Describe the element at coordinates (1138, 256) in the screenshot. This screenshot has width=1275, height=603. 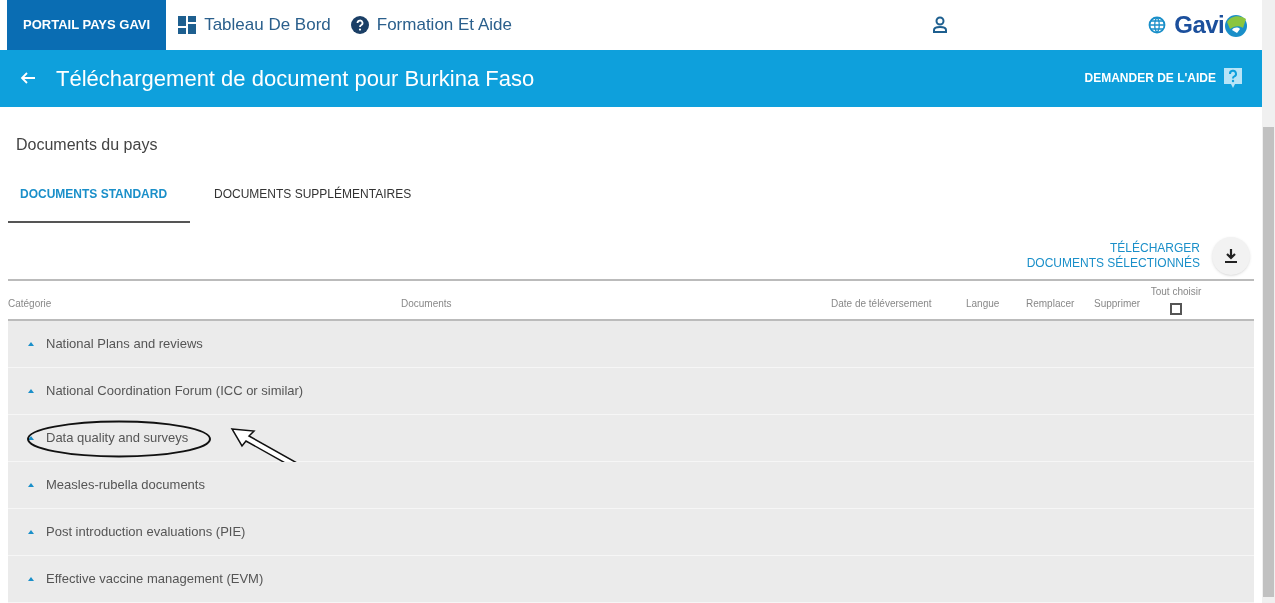
I see `download-selected-button: TÉLÉCHARGER DOCUMENTS SÉLECTIONNÉS` at that location.